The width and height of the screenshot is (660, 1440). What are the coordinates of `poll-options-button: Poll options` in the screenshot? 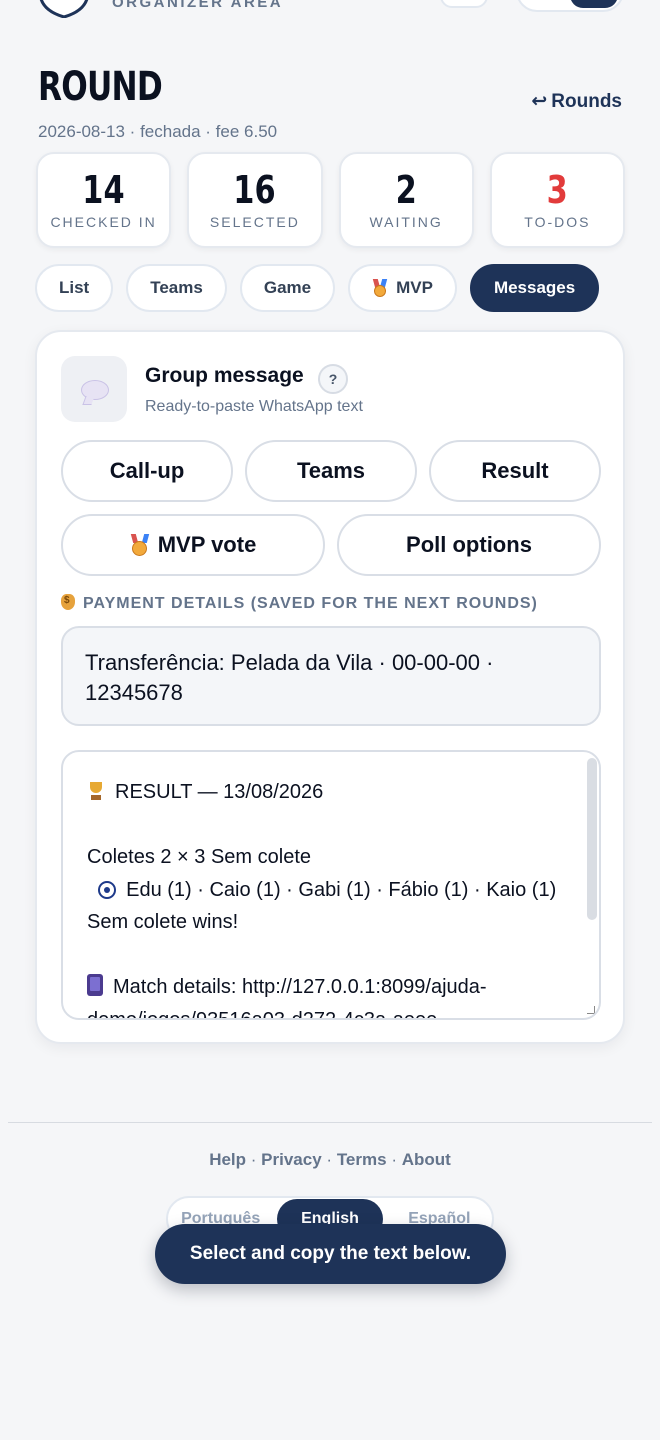 It's located at (469, 545).